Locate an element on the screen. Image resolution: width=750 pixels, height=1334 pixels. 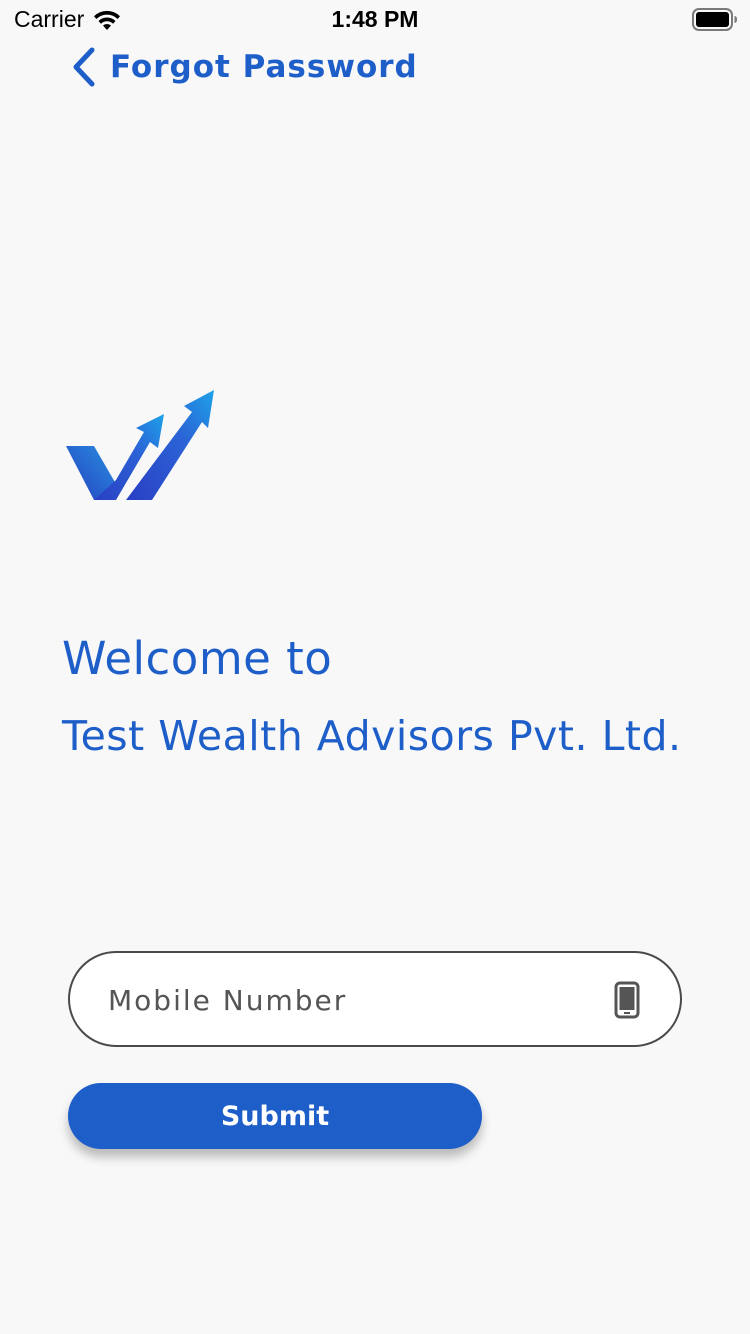
mobile-number-field is located at coordinates (375, 999).